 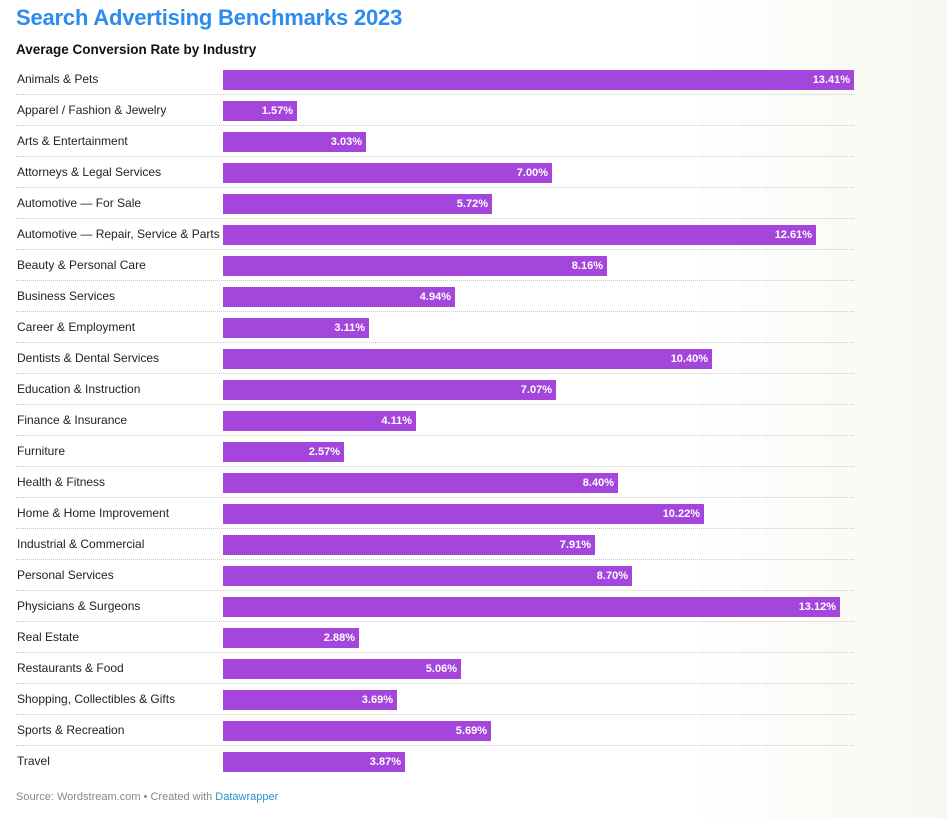 I want to click on bar: 4.94%, so click(x=339, y=297).